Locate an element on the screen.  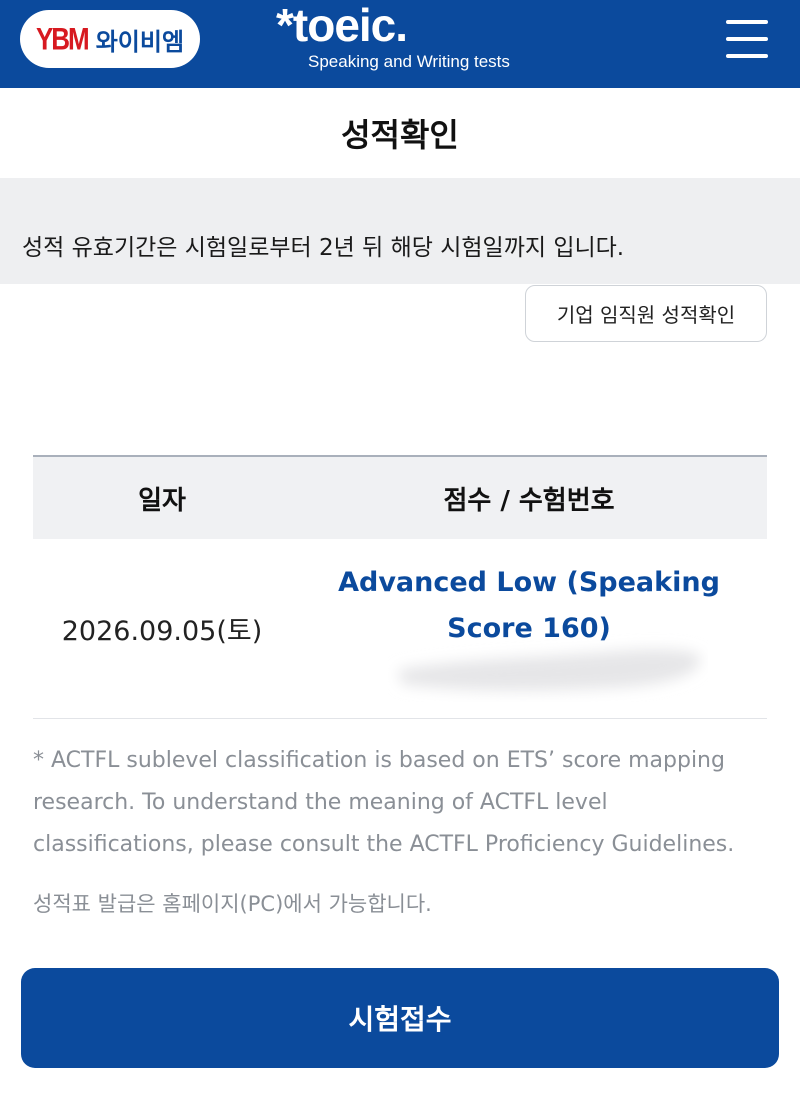
corporate-score-button: 기업 임직원 성적확인 is located at coordinates (646, 313).